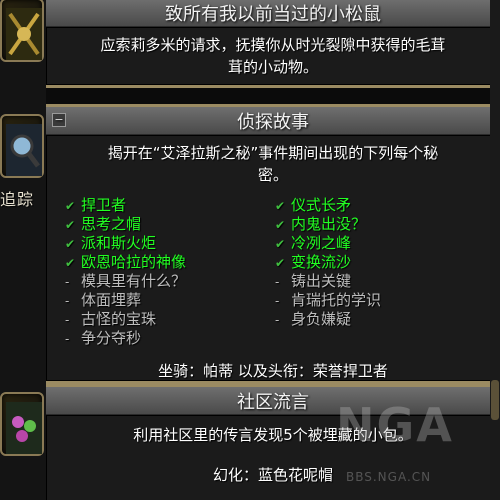  I want to click on achievement-title-text: 侦探故事, so click(273, 122).